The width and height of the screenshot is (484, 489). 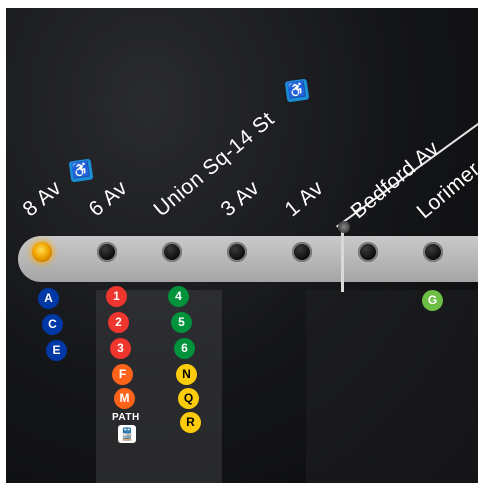 I want to click on path-label: PATH, so click(x=126, y=417).